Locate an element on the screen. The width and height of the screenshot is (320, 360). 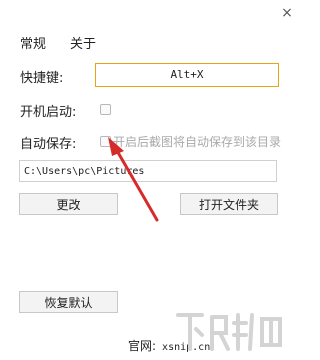
tab-about: 关于 is located at coordinates (83, 42).